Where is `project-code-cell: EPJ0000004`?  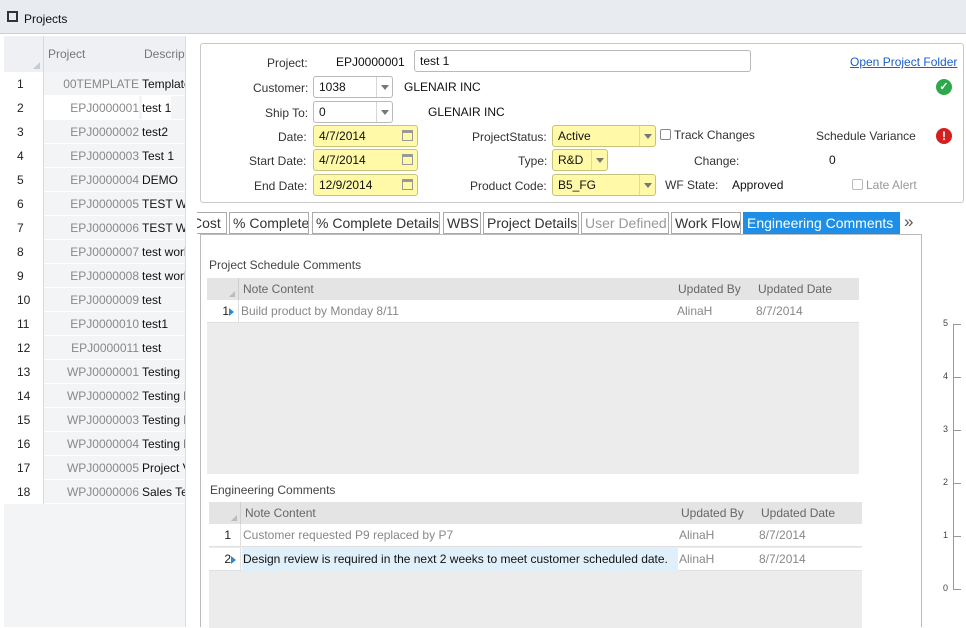 project-code-cell: EPJ0000004 is located at coordinates (91, 180).